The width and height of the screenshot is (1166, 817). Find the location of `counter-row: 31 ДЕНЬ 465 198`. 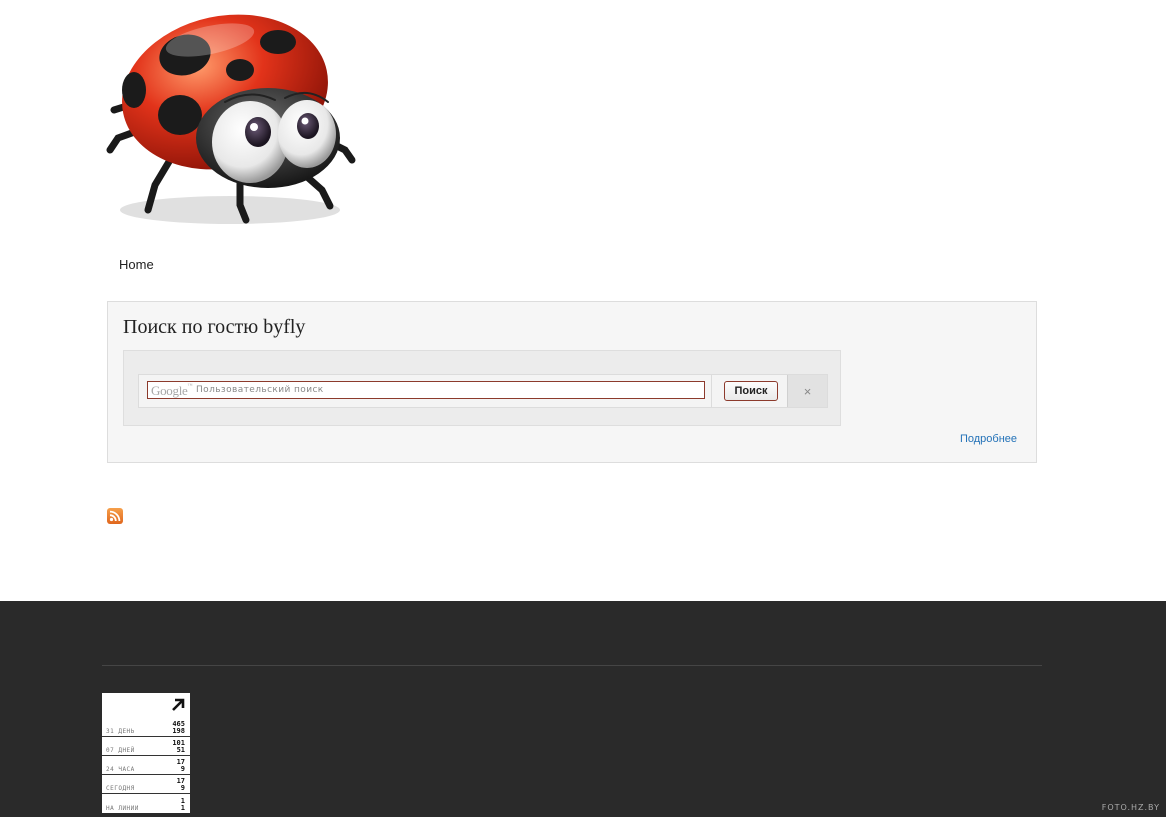

counter-row: 31 ДЕНЬ 465 198 is located at coordinates (146, 728).